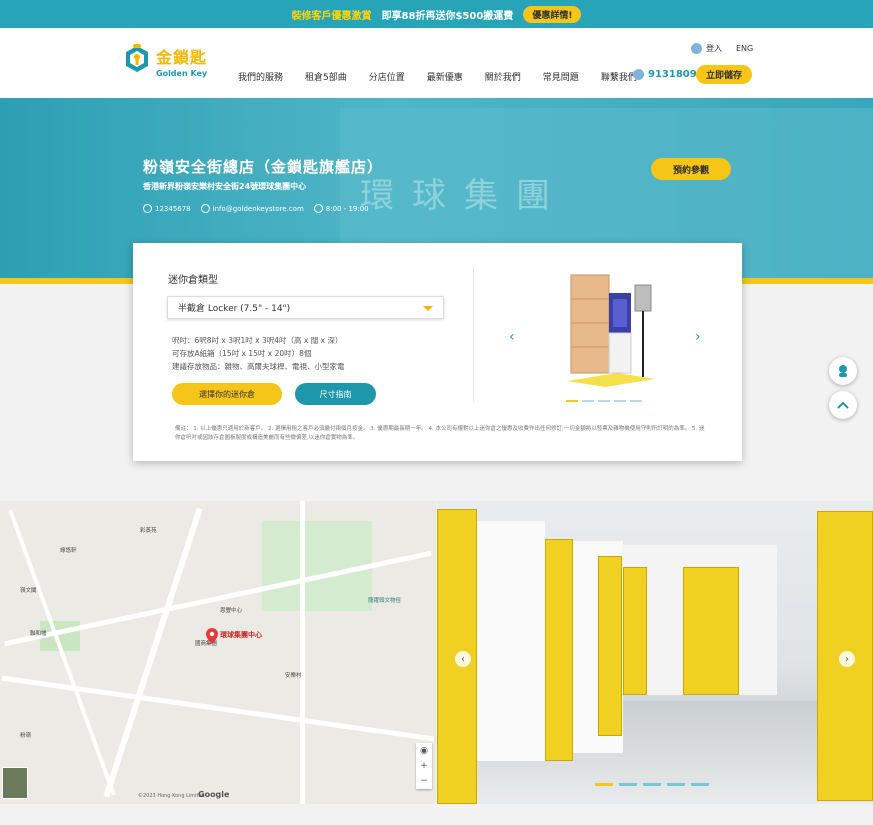  What do you see at coordinates (242, 353) in the screenshot?
I see `spec-capacity: 可存放A紙箱（15吋 x 15吋 x 20吋）8個` at bounding box center [242, 353].